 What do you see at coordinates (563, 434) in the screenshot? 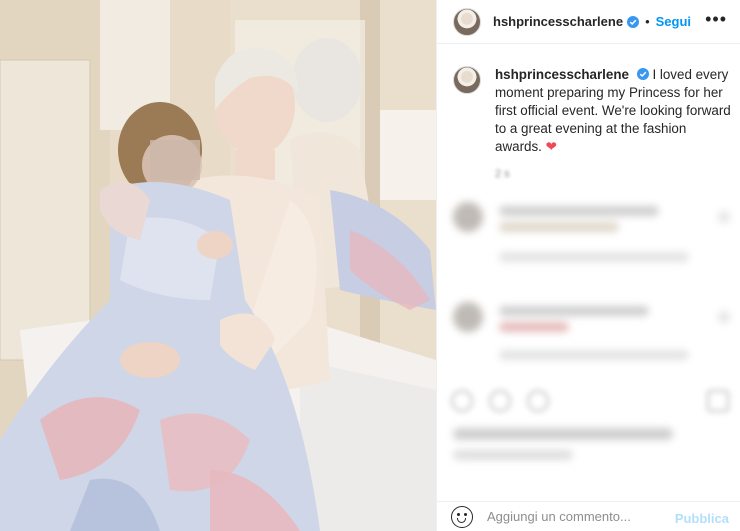
I see `likes-summary` at bounding box center [563, 434].